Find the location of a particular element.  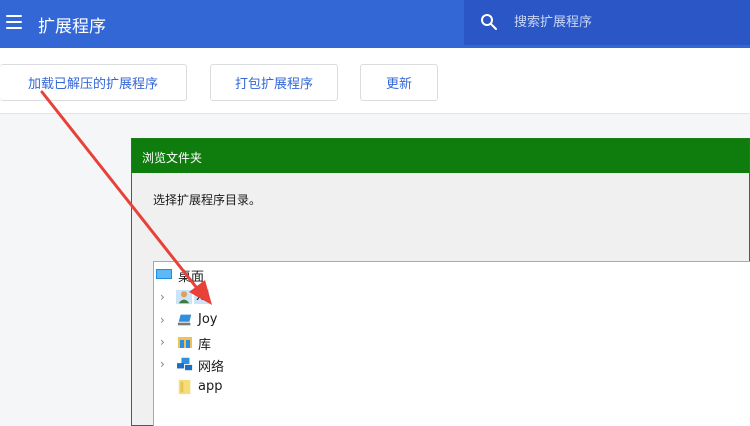

load-unpacked-button: 加载已解压的扩展程序 is located at coordinates (93, 82).